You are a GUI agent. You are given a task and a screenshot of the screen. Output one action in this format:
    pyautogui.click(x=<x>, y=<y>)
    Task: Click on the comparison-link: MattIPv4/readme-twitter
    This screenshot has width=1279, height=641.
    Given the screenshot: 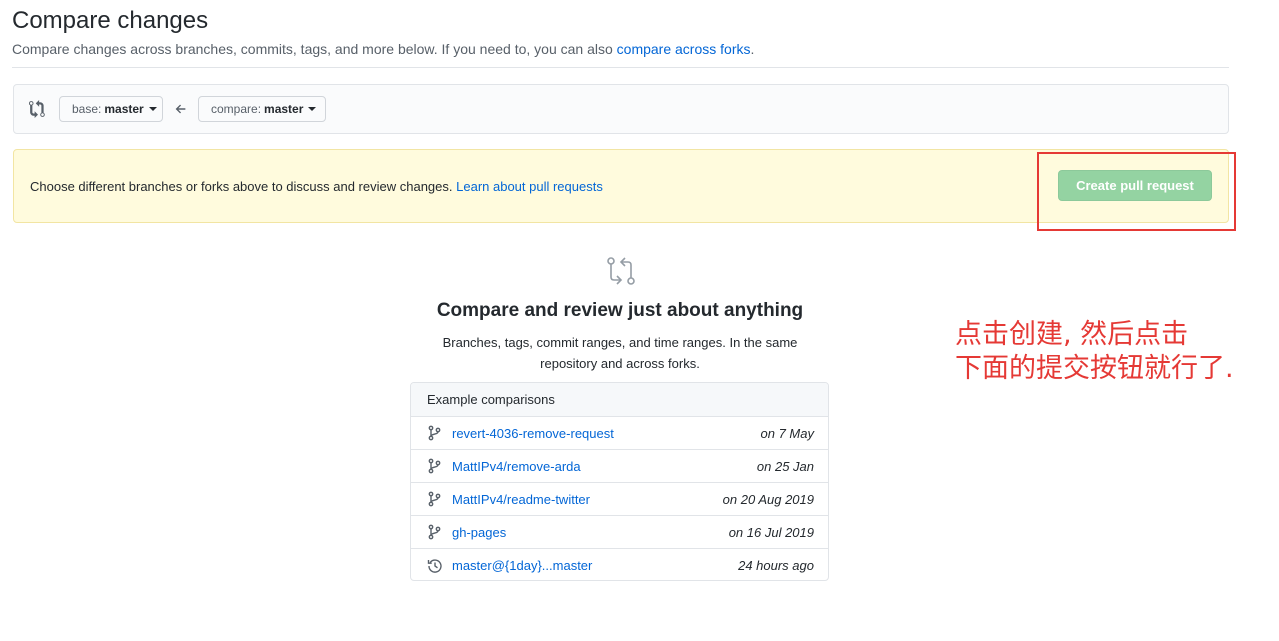 What is the action you would take?
    pyautogui.click(x=521, y=499)
    